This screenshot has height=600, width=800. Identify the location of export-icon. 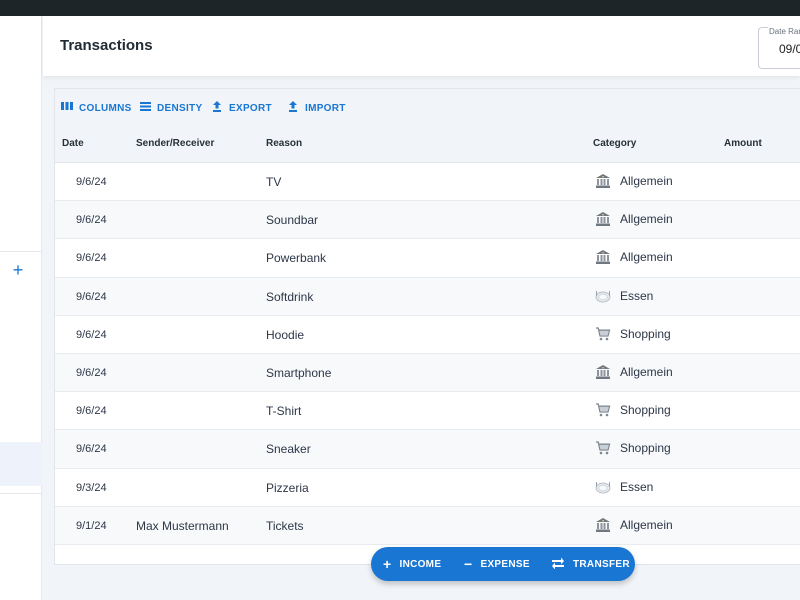
(217, 108).